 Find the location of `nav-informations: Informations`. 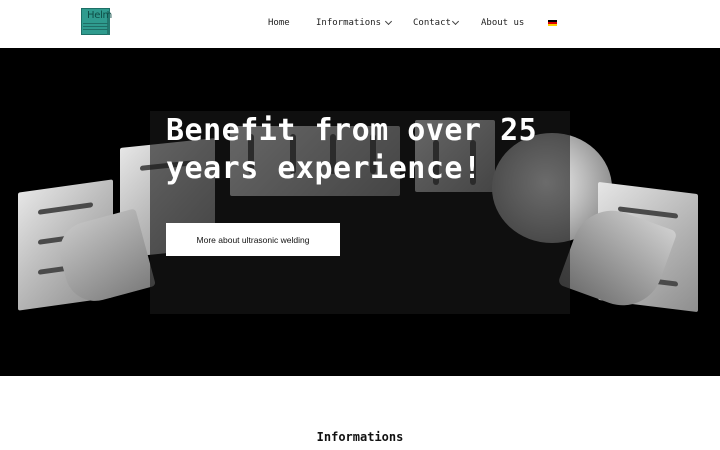

nav-informations: Informations is located at coordinates (354, 22).